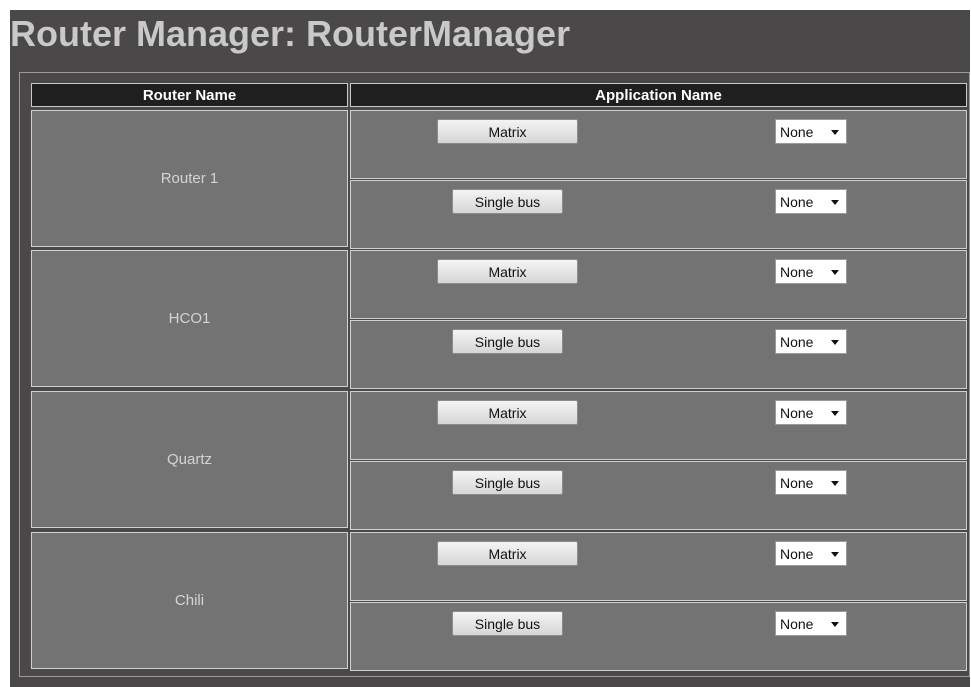 This screenshot has height=687, width=971. Describe the element at coordinates (189, 459) in the screenshot. I see `router-name-cell: Quartz` at that location.